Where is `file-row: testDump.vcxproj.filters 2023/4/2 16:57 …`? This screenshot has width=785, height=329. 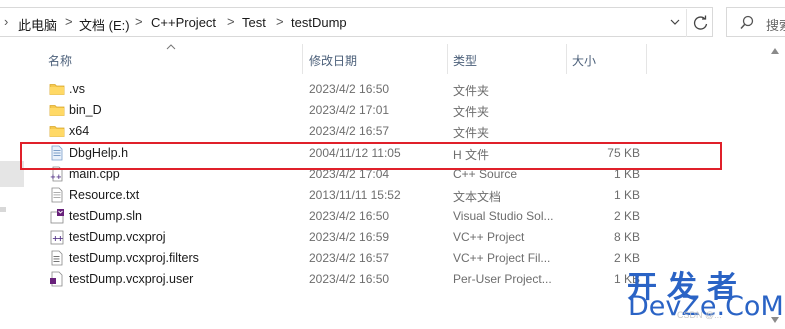 file-row: testDump.vcxproj.filters 2023/4/2 16:57 … is located at coordinates (380, 258).